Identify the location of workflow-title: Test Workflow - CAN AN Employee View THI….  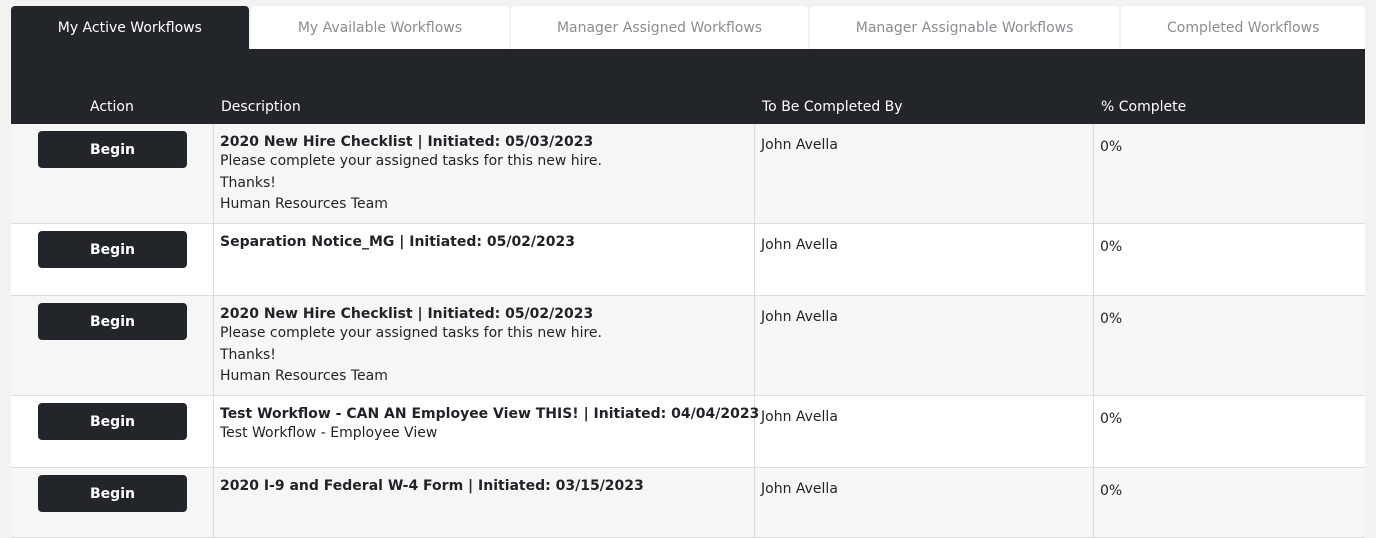
(490, 414).